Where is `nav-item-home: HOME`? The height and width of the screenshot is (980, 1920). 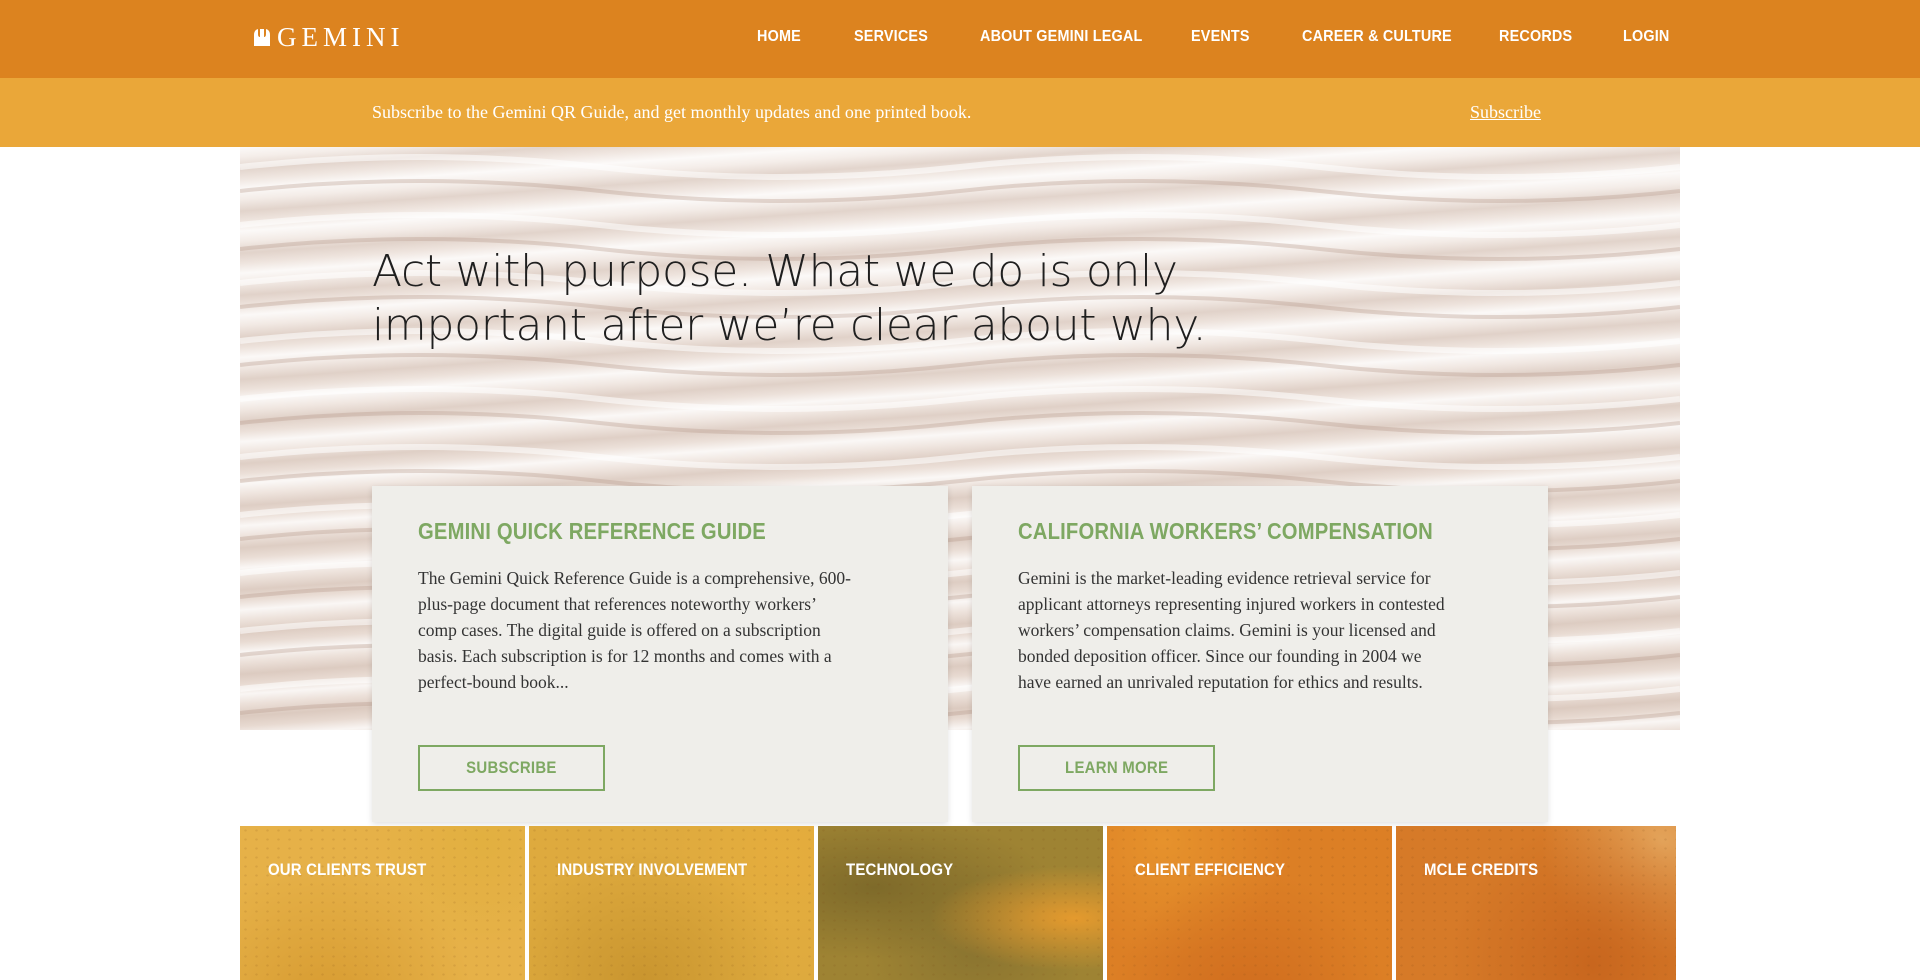 nav-item-home: HOME is located at coordinates (779, 37).